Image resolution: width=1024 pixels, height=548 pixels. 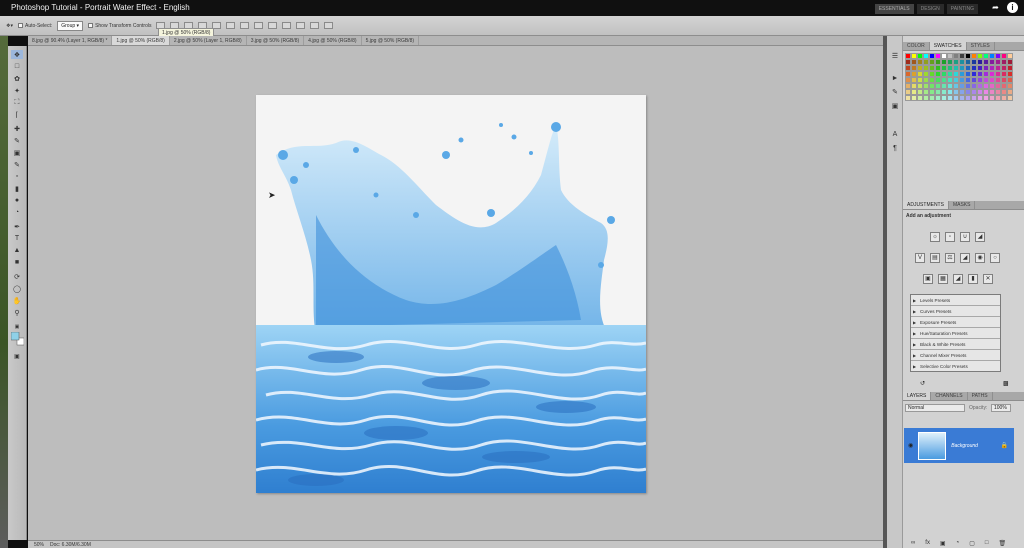 What do you see at coordinates (391, 40) in the screenshot?
I see `doc-tab: 5.jpg @ 50% (RGB/8)` at bounding box center [391, 40].